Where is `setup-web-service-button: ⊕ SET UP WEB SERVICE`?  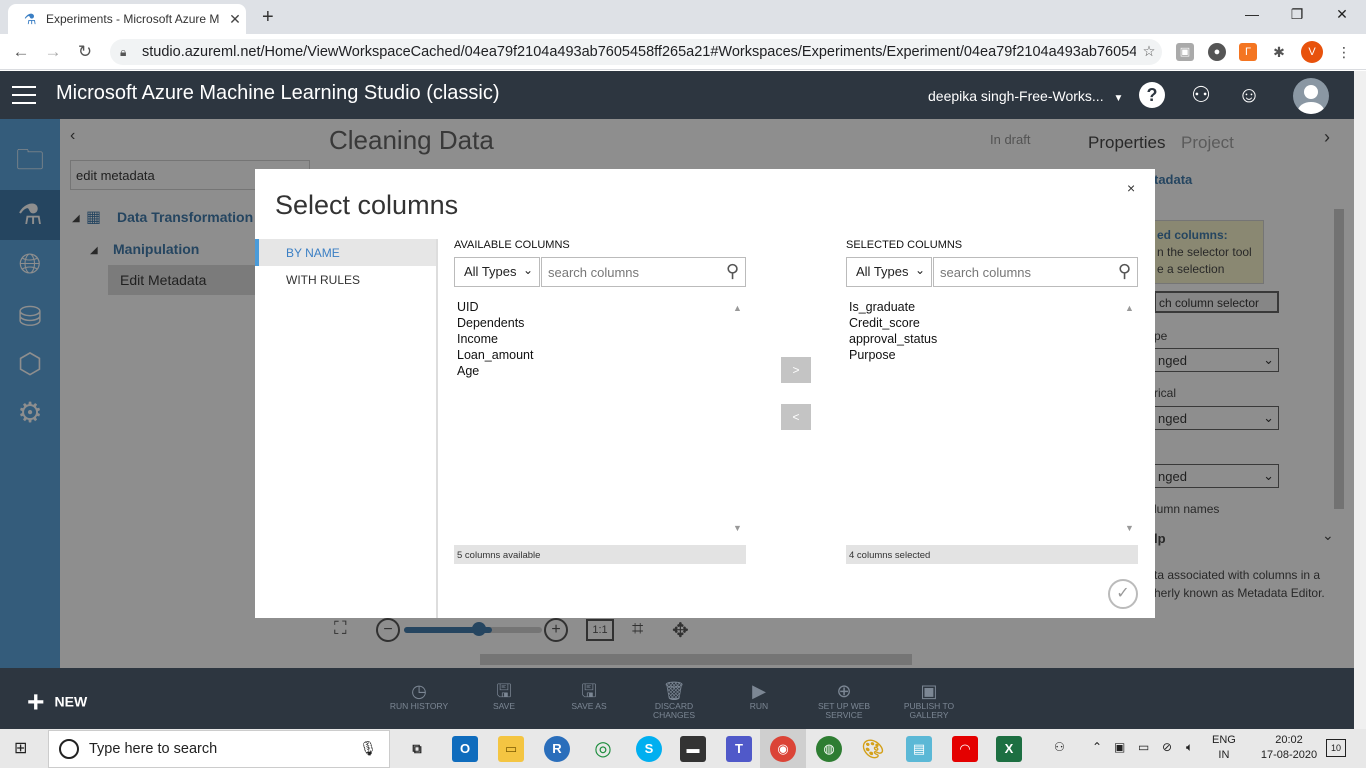 setup-web-service-button: ⊕ SET UP WEB SERVICE is located at coordinates (844, 700).